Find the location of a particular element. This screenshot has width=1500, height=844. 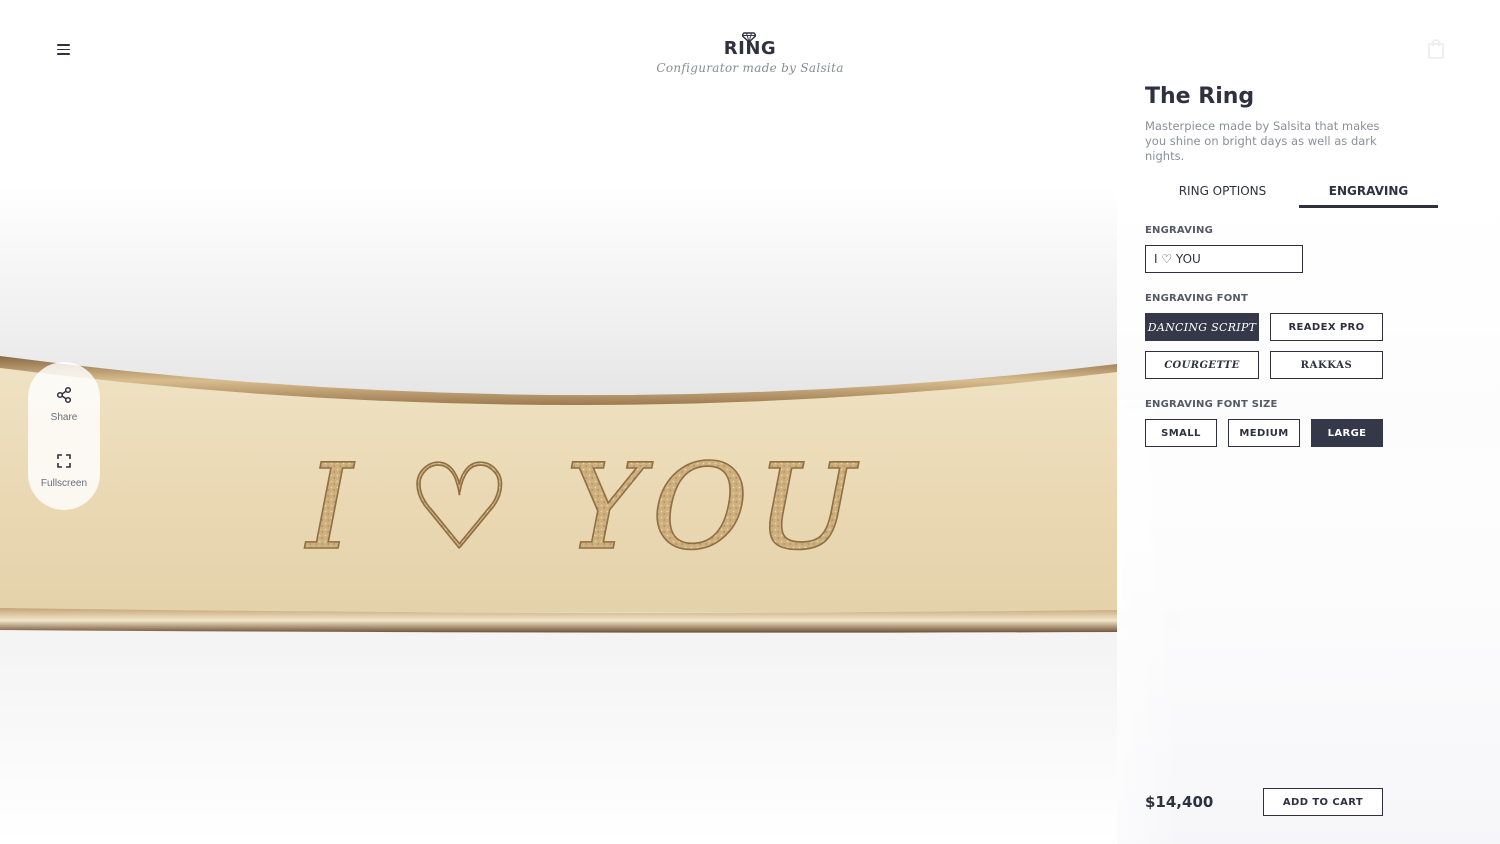

side-action-bar: Share Fullscreen is located at coordinates (64, 436).